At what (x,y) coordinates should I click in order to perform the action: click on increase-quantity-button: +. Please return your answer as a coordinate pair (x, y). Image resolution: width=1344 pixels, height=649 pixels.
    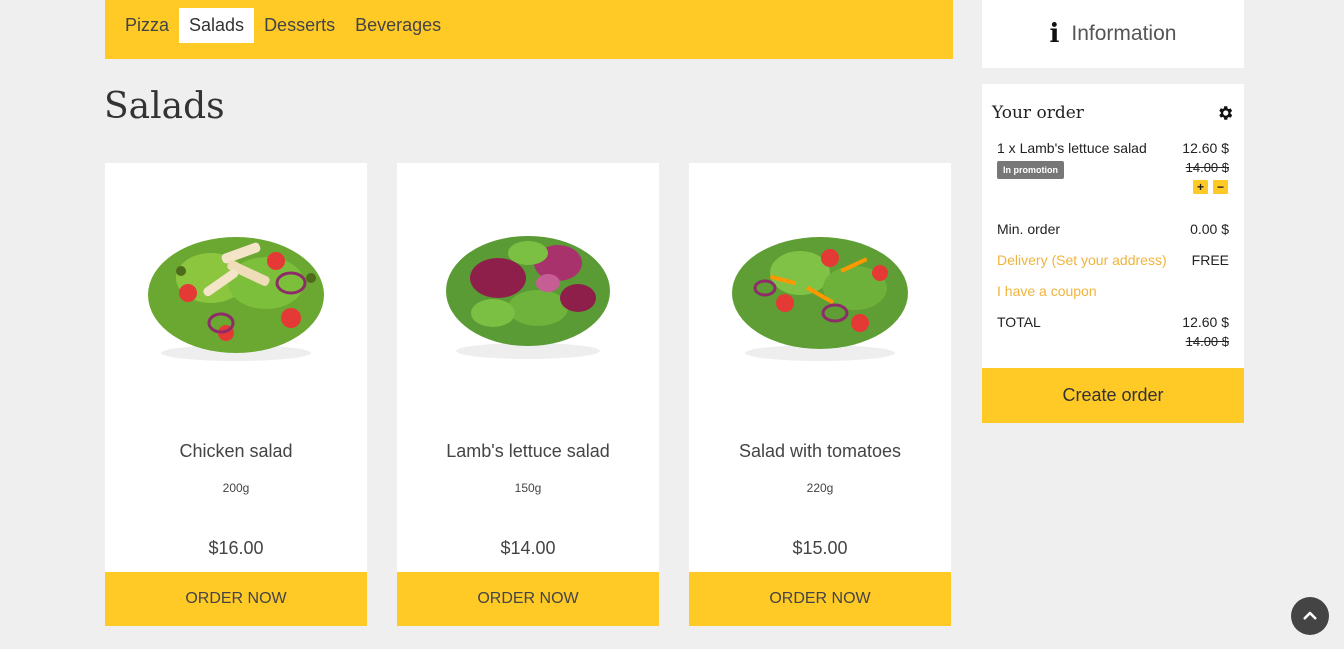
    Looking at the image, I should click on (1200, 187).